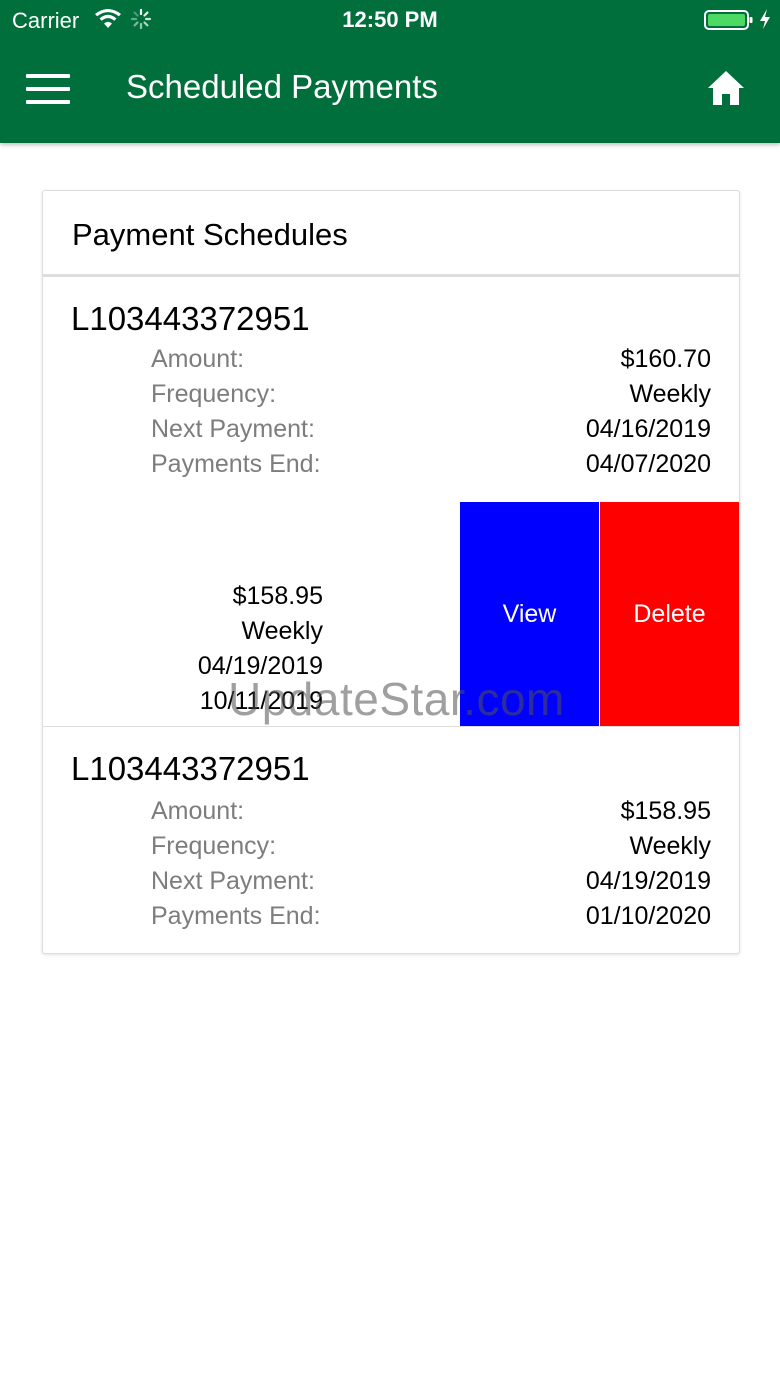  Describe the element at coordinates (391, 234) in the screenshot. I see `card-header: Payment Schedules` at that location.